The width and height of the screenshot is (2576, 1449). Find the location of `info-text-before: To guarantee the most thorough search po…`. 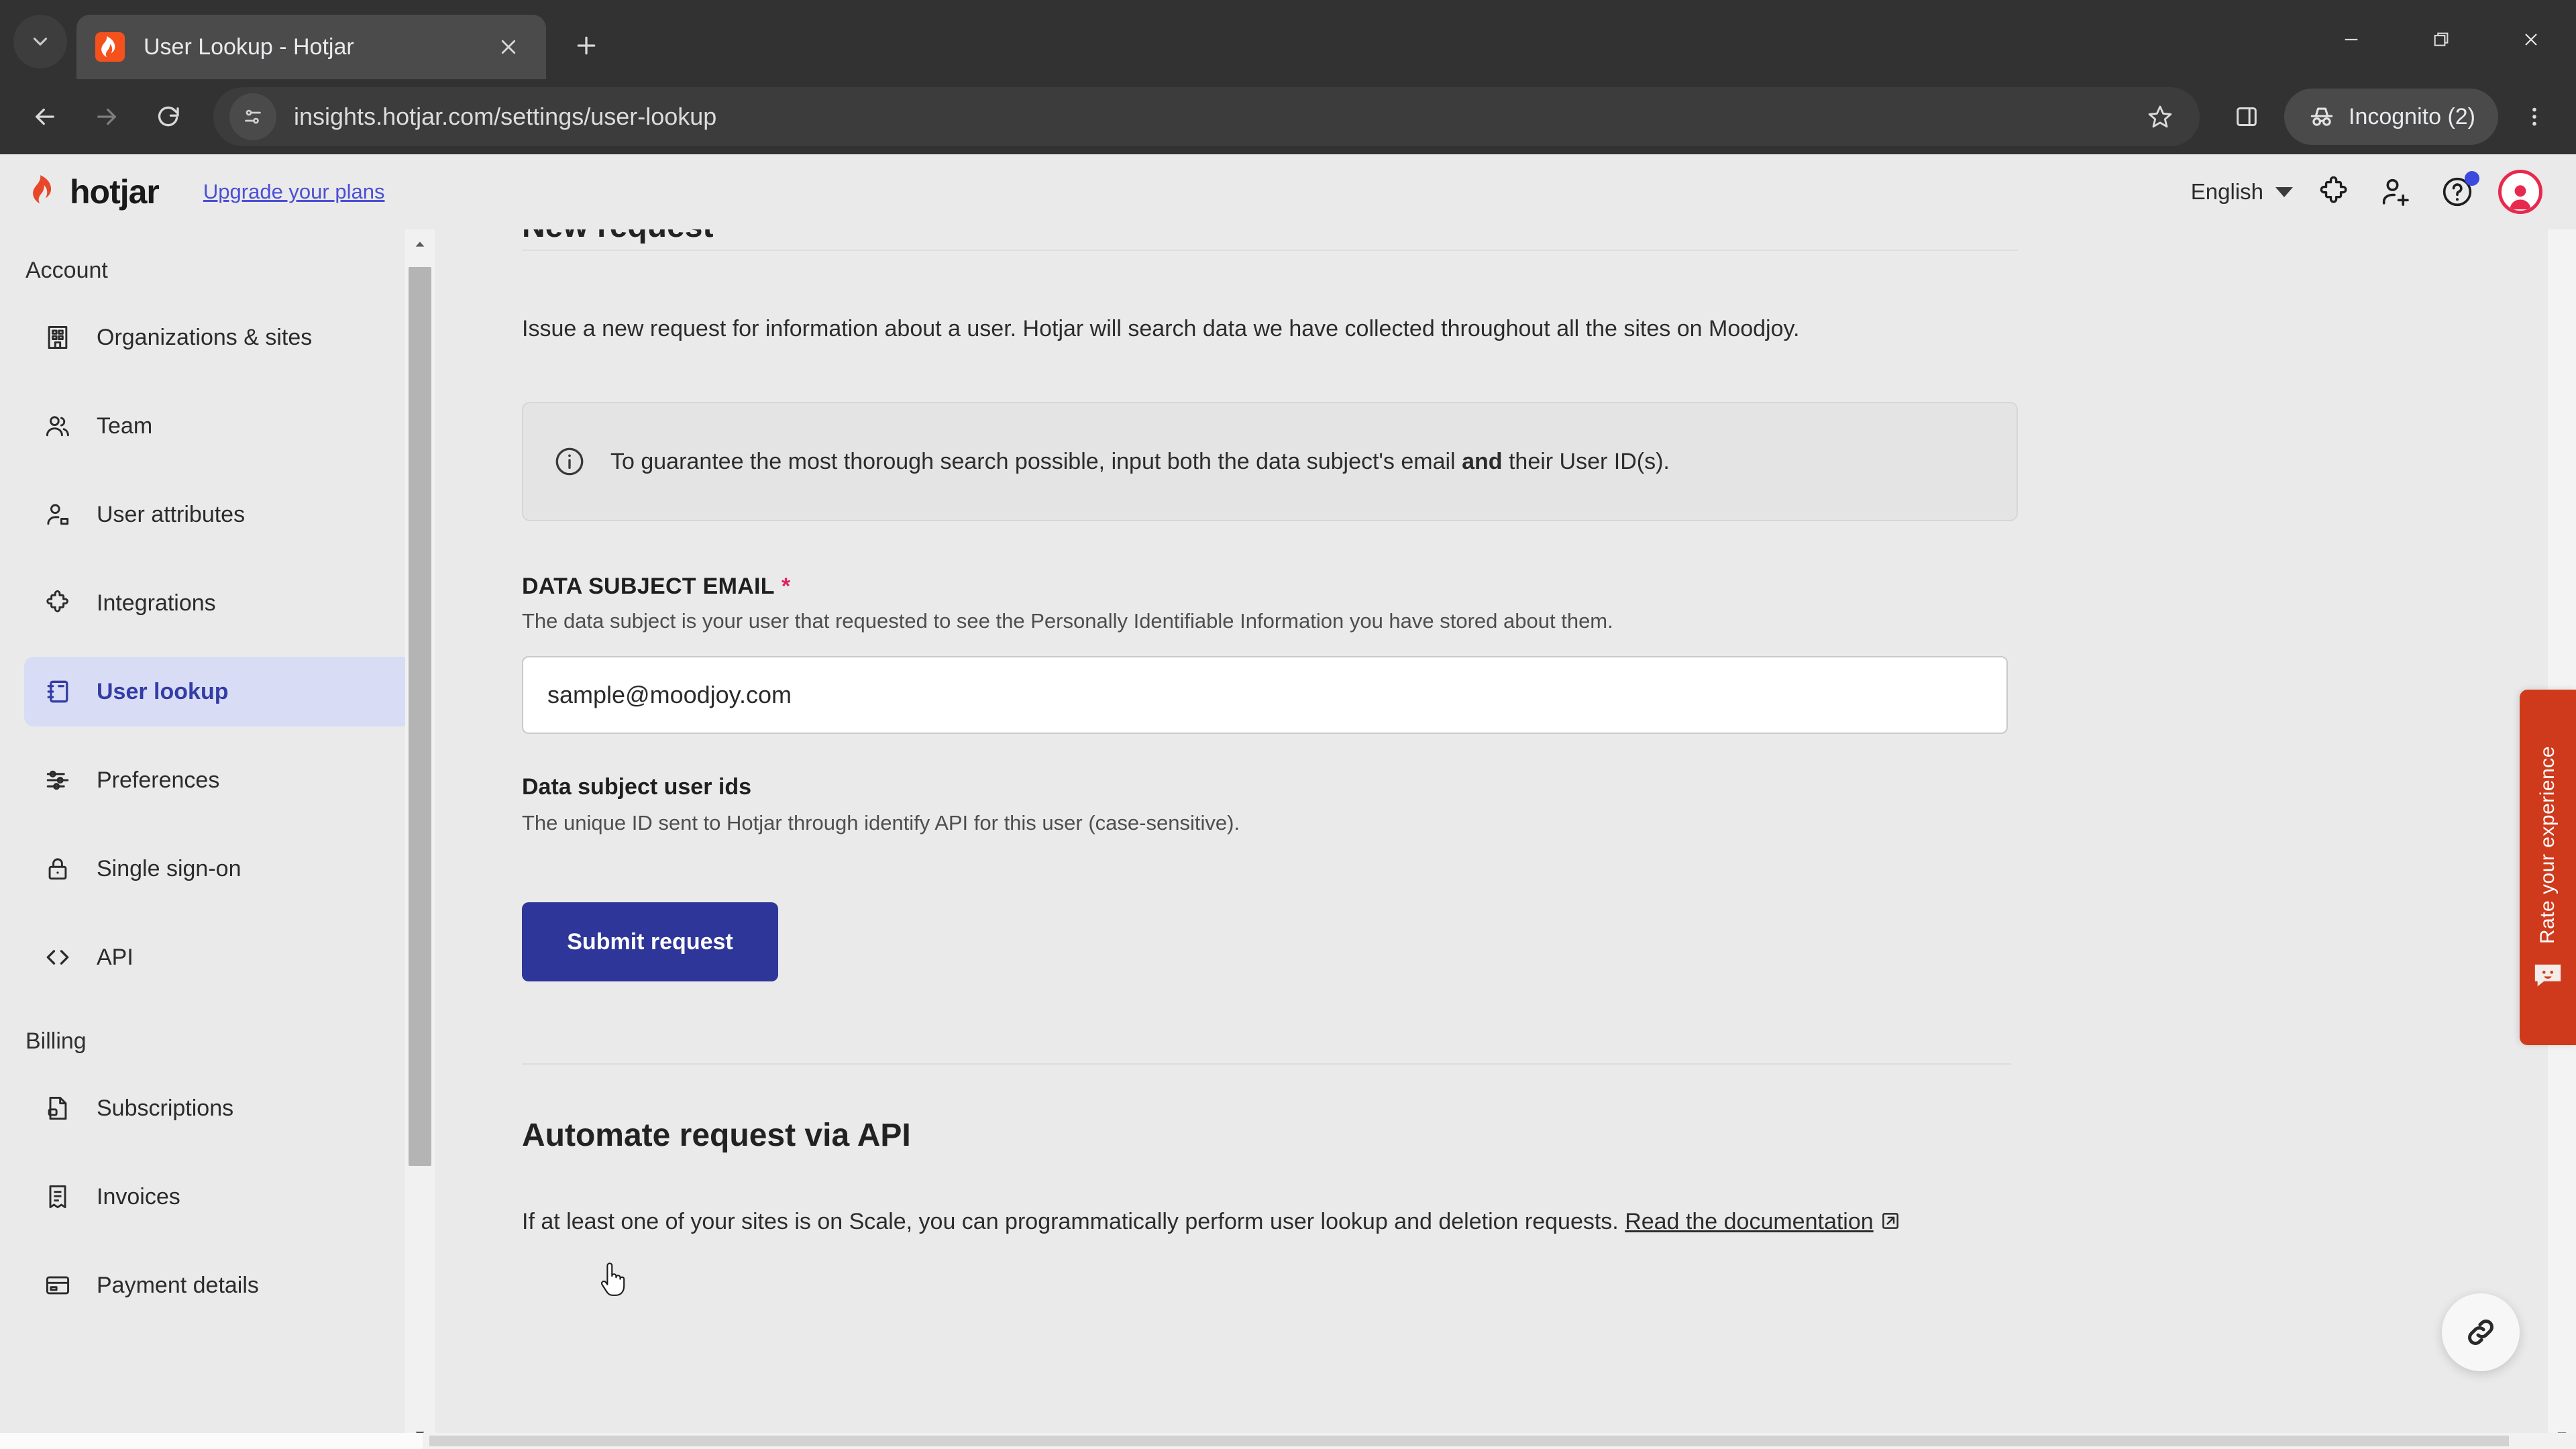

info-text-before: To guarantee the most thorough search po… is located at coordinates (1036, 461).